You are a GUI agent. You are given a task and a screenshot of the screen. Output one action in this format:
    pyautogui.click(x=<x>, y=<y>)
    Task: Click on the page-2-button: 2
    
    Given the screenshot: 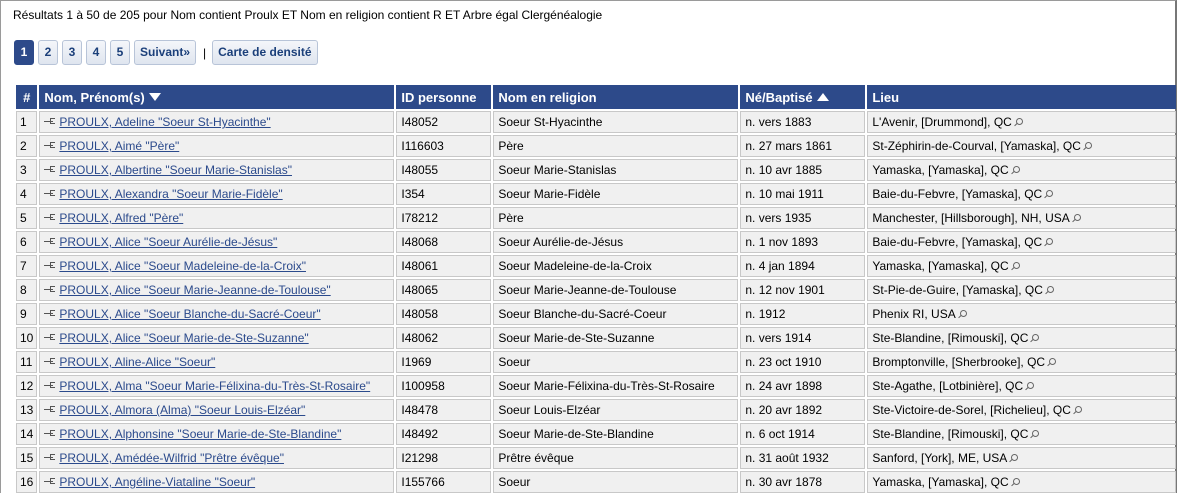 What is the action you would take?
    pyautogui.click(x=48, y=52)
    